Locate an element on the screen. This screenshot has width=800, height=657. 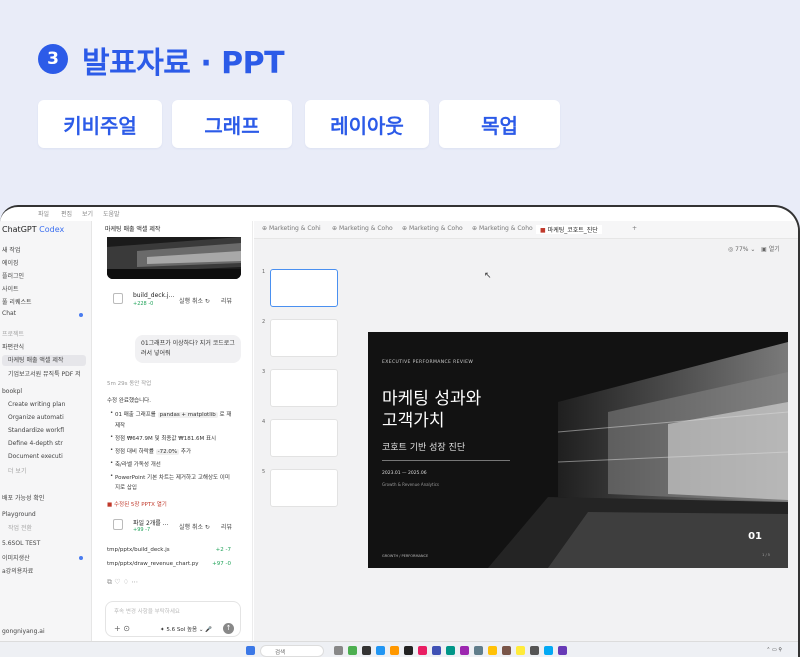
slide-page: 1 / 5 is located at coordinates (766, 555).